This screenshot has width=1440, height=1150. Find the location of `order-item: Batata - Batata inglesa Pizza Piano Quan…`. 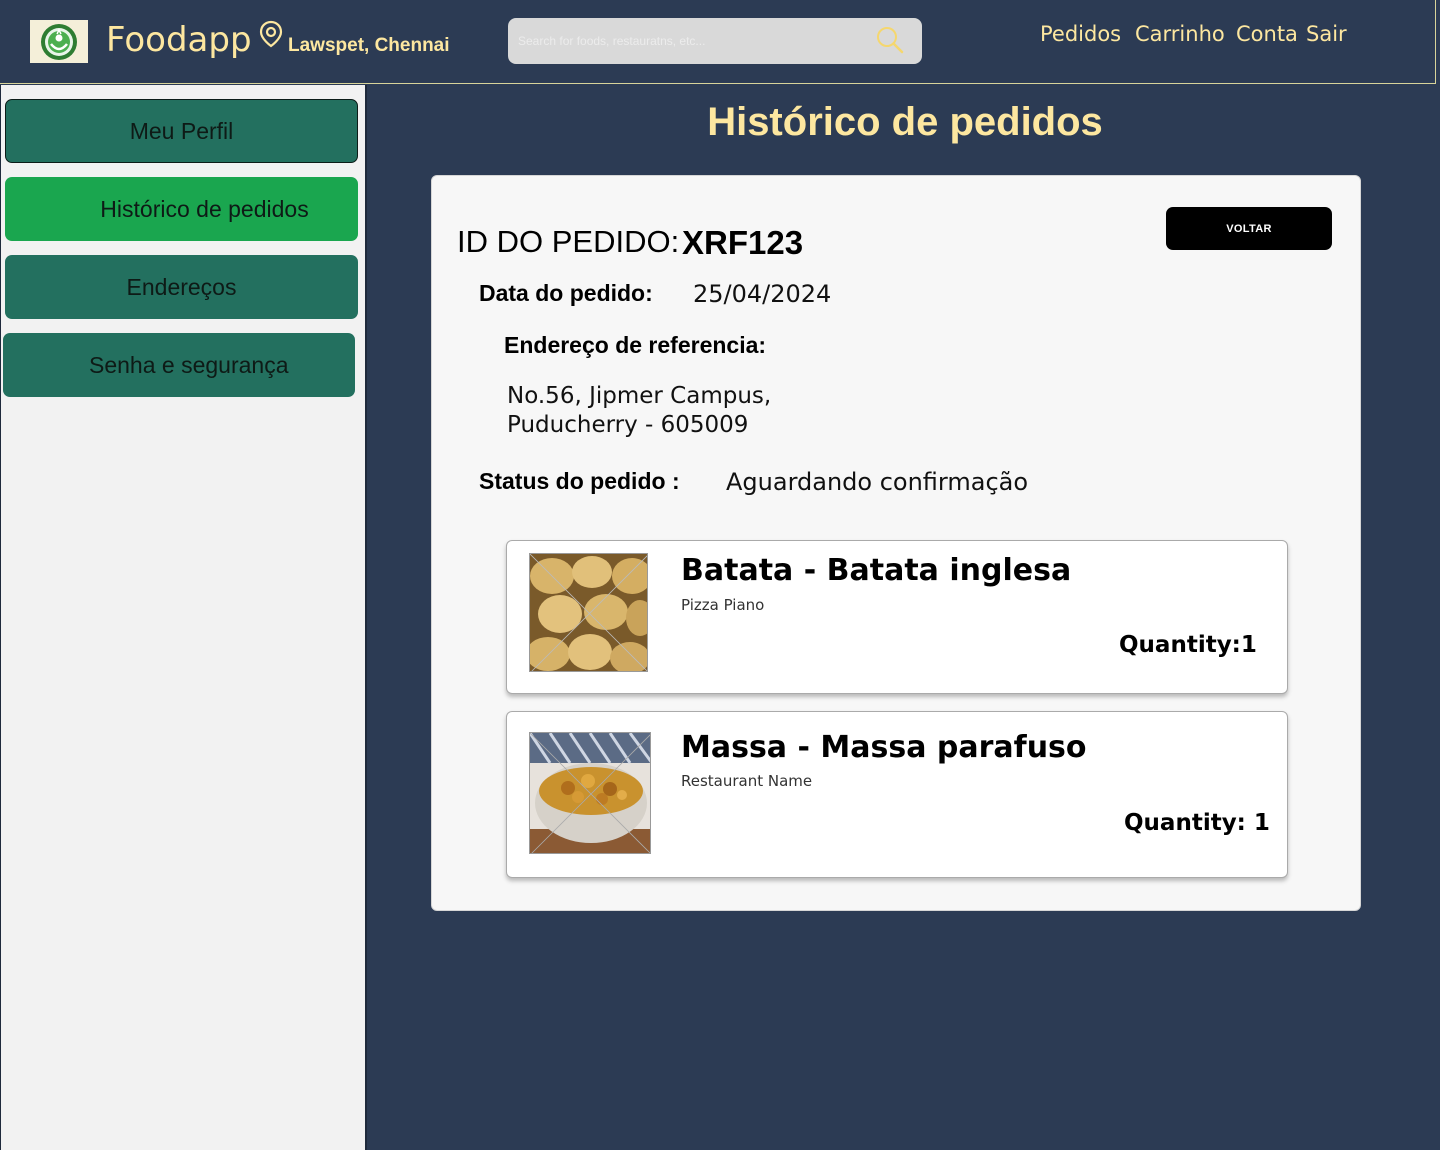

order-item: Batata - Batata inglesa Pizza Piano Quan… is located at coordinates (897, 617).